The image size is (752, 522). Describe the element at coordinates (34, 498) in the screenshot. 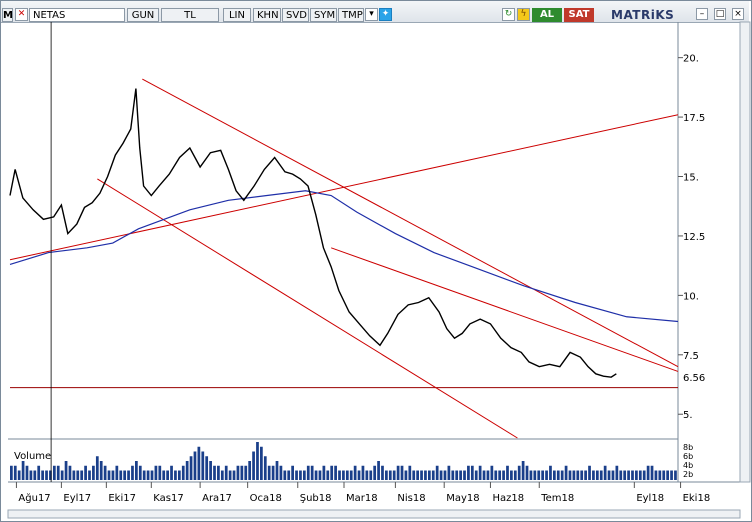

I see `time-tick-label: Ağu17` at that location.